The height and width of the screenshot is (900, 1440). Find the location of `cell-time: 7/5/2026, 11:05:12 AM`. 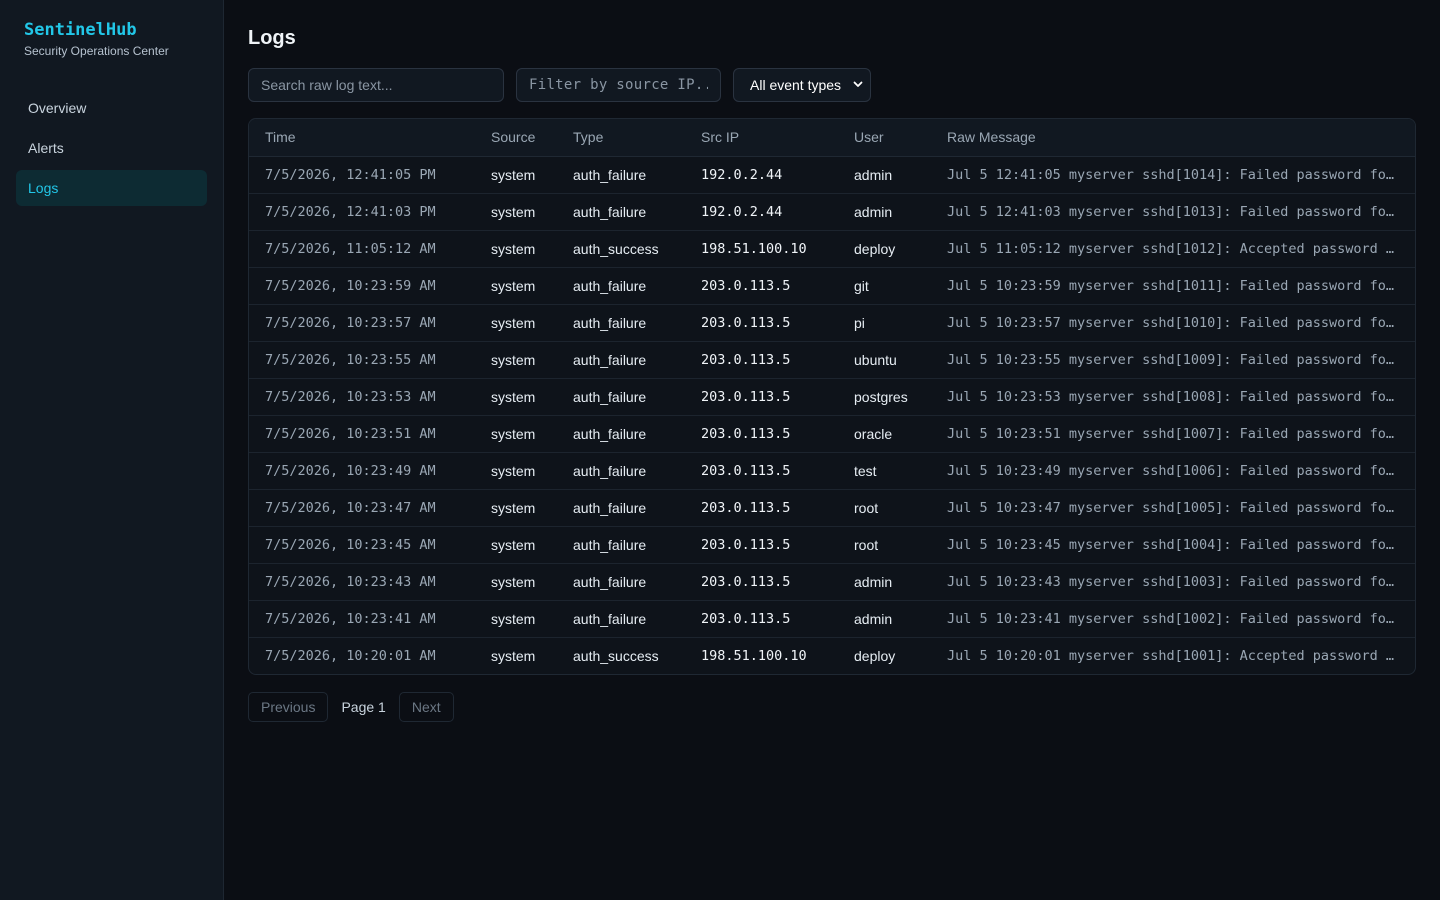

cell-time: 7/5/2026, 11:05:12 AM is located at coordinates (362, 249).